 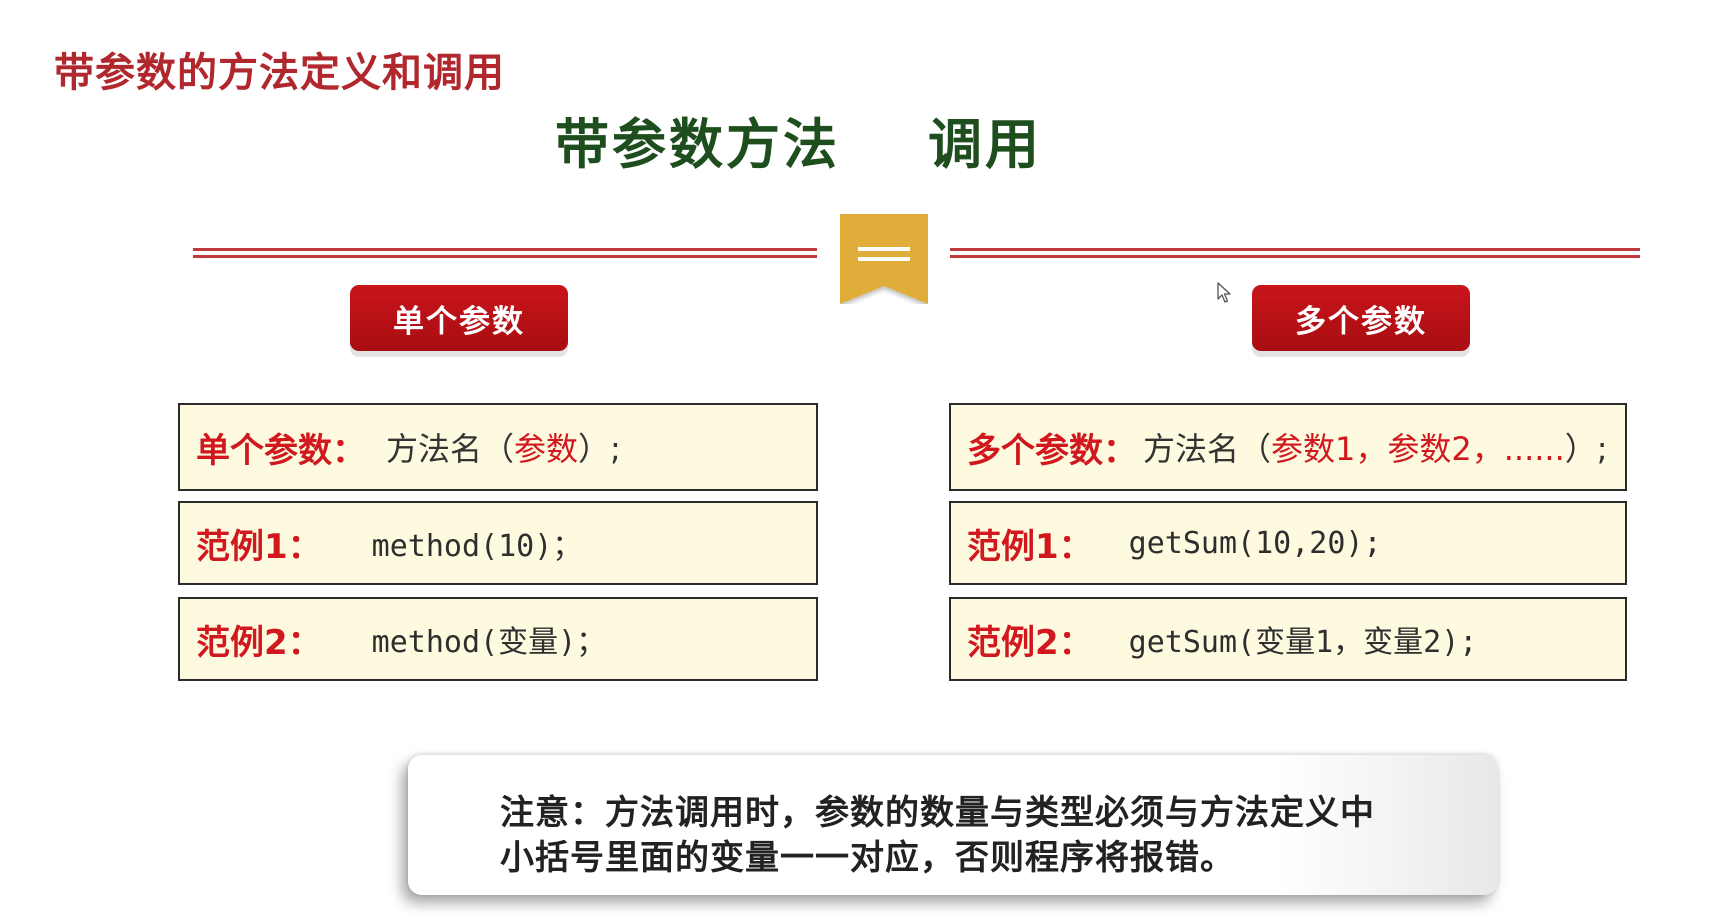 What do you see at coordinates (1361, 318) in the screenshot?
I see `multi-param-pill: 多个参数` at bounding box center [1361, 318].